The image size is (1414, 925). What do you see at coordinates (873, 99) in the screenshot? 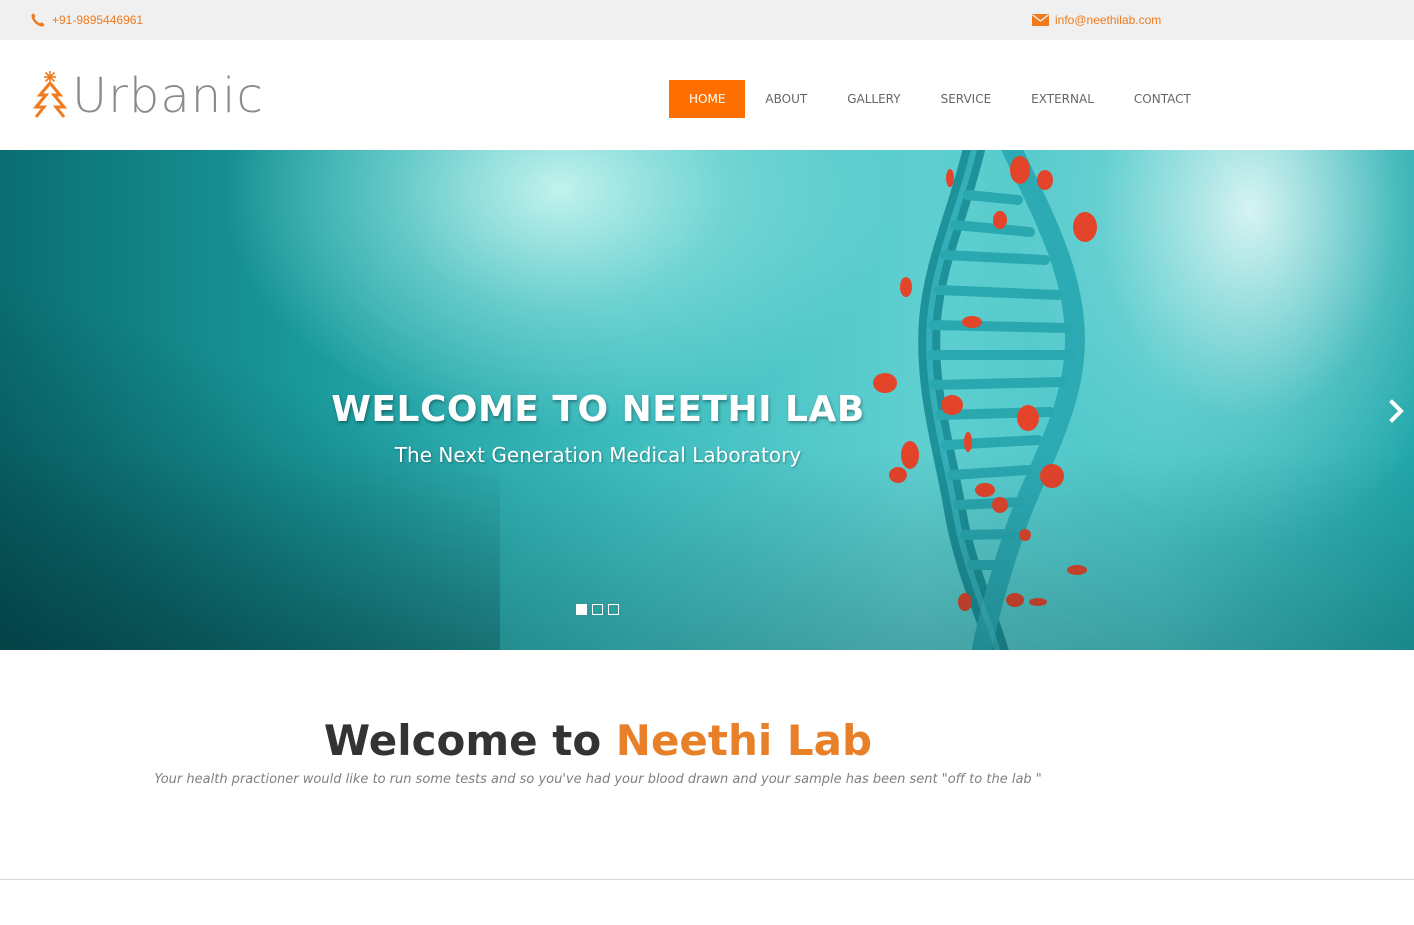
I see `nav-item-gallery: GALLERY` at bounding box center [873, 99].